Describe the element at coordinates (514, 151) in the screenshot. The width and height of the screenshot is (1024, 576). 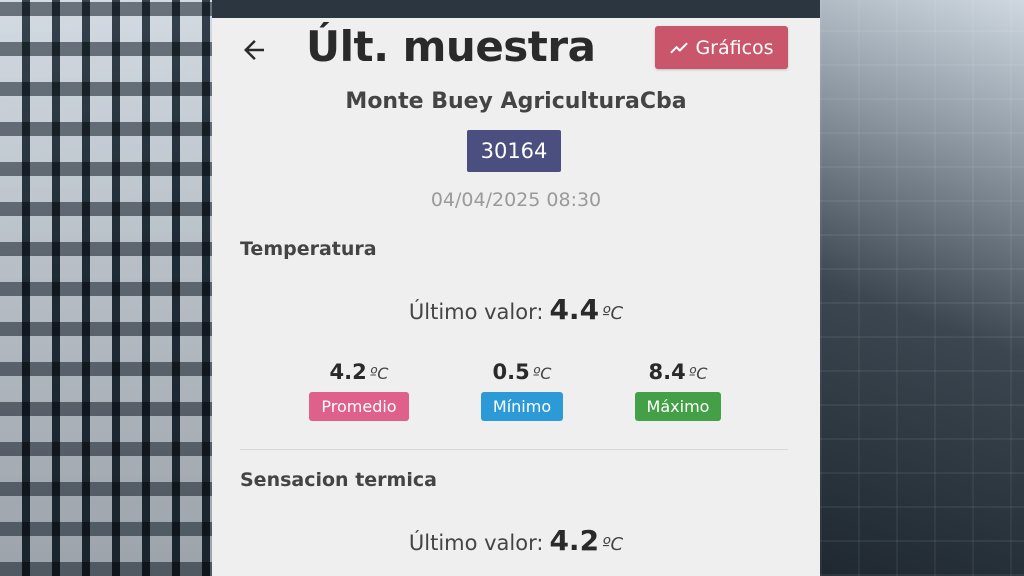
I see `station-id-badge: 30164` at that location.